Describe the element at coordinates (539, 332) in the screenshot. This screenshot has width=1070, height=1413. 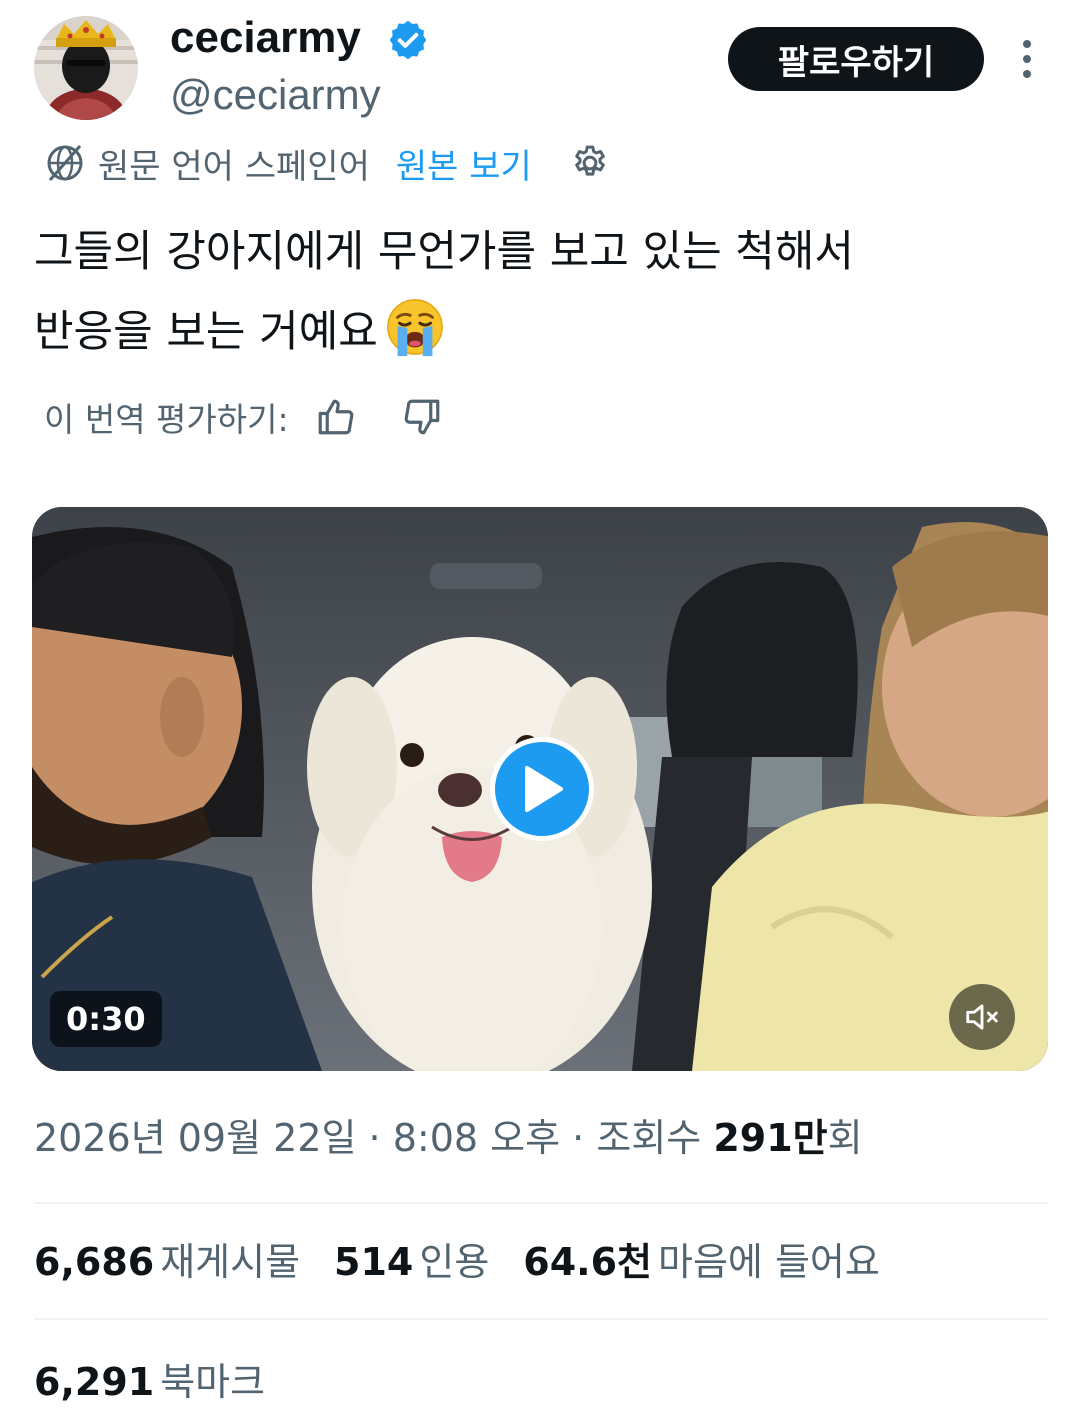
I see `tweet-text-line: 반응을 보는 거예요` at that location.